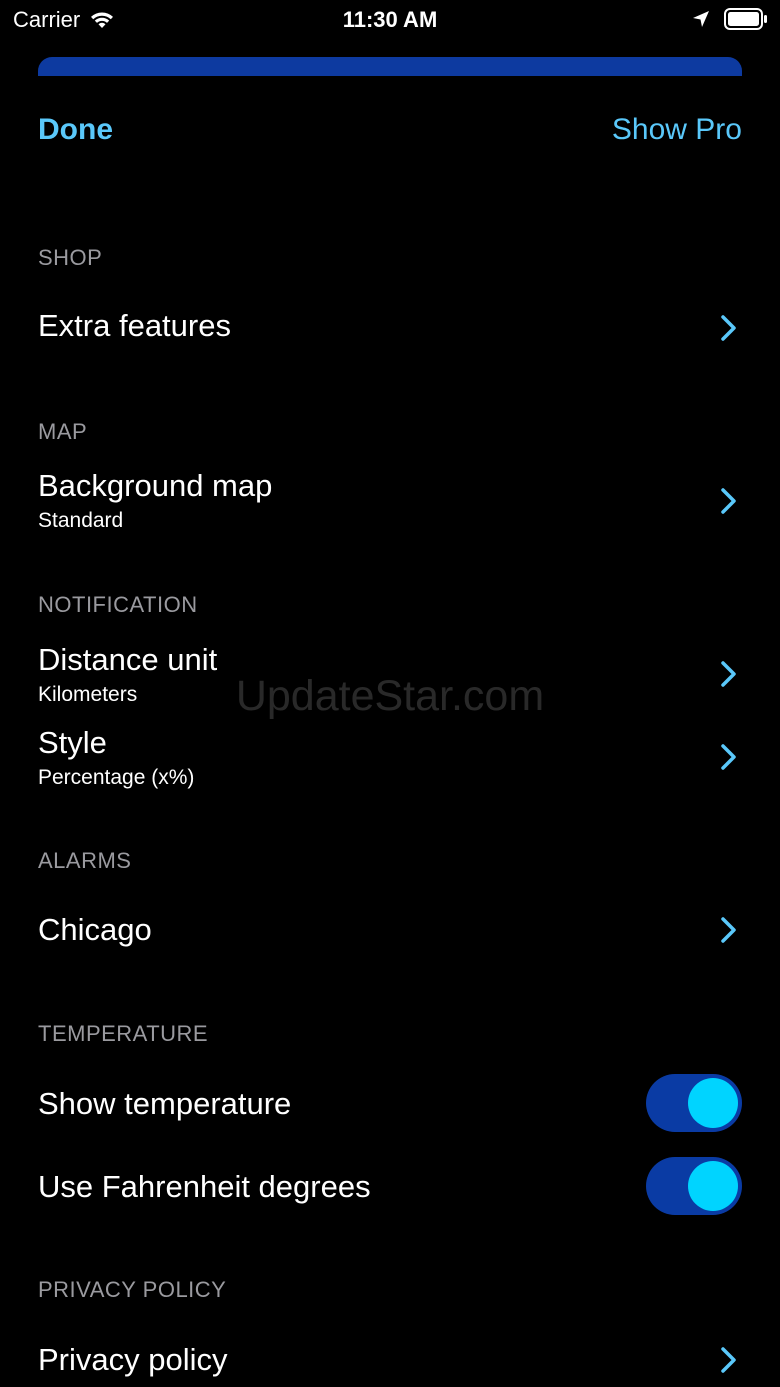 The image size is (780, 1387). What do you see at coordinates (72, 742) in the screenshot?
I see `row-title: Style` at bounding box center [72, 742].